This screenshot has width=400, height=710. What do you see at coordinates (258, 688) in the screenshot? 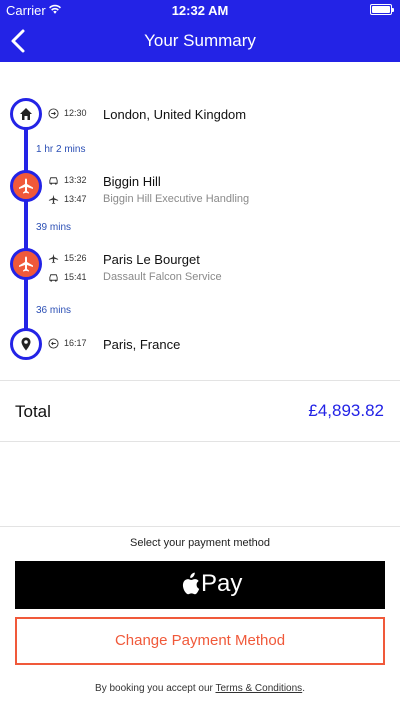
I see `terms-link: Terms & Conditions` at bounding box center [258, 688].